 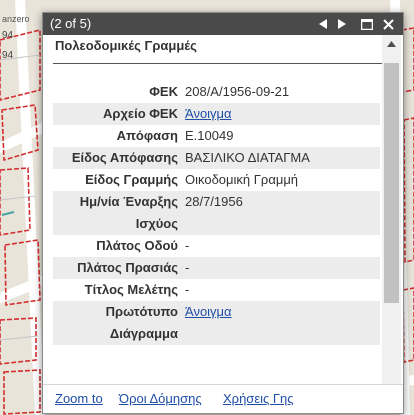 What do you see at coordinates (237, 91) in the screenshot?
I see `attribute-value: 208/Α/1956-09-21` at bounding box center [237, 91].